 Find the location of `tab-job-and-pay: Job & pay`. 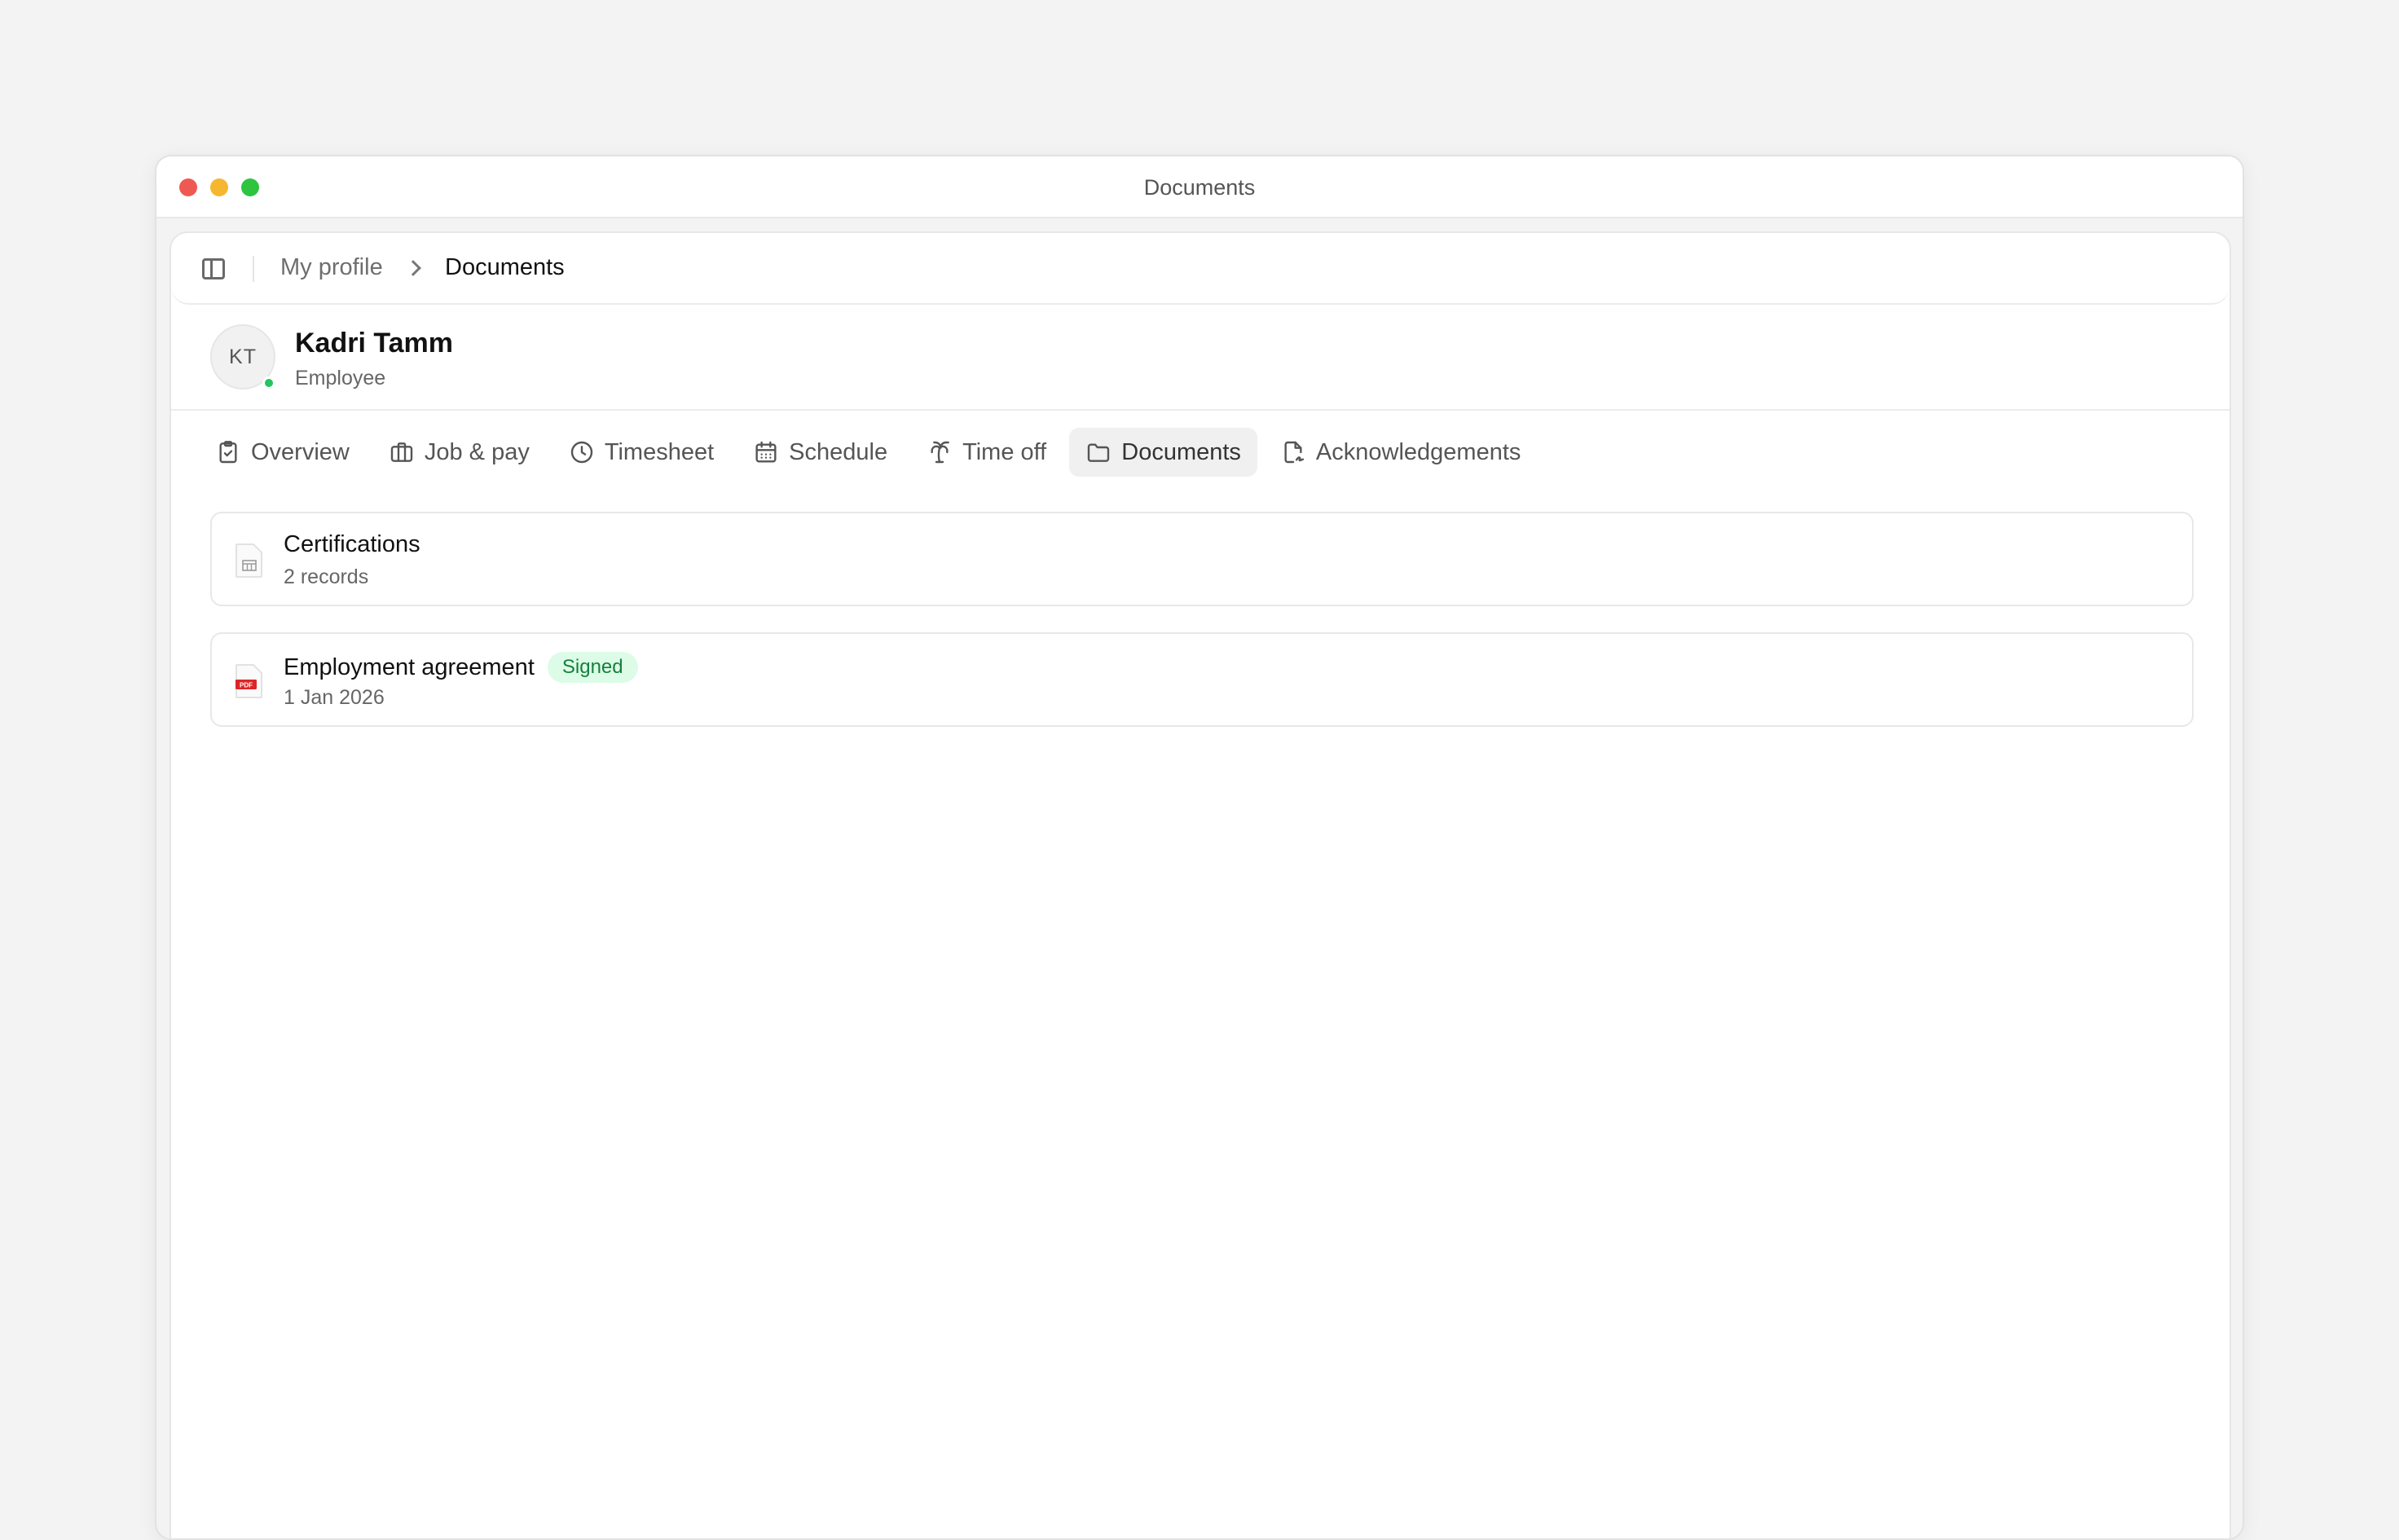

tab-job-and-pay: Job & pay is located at coordinates (459, 452).